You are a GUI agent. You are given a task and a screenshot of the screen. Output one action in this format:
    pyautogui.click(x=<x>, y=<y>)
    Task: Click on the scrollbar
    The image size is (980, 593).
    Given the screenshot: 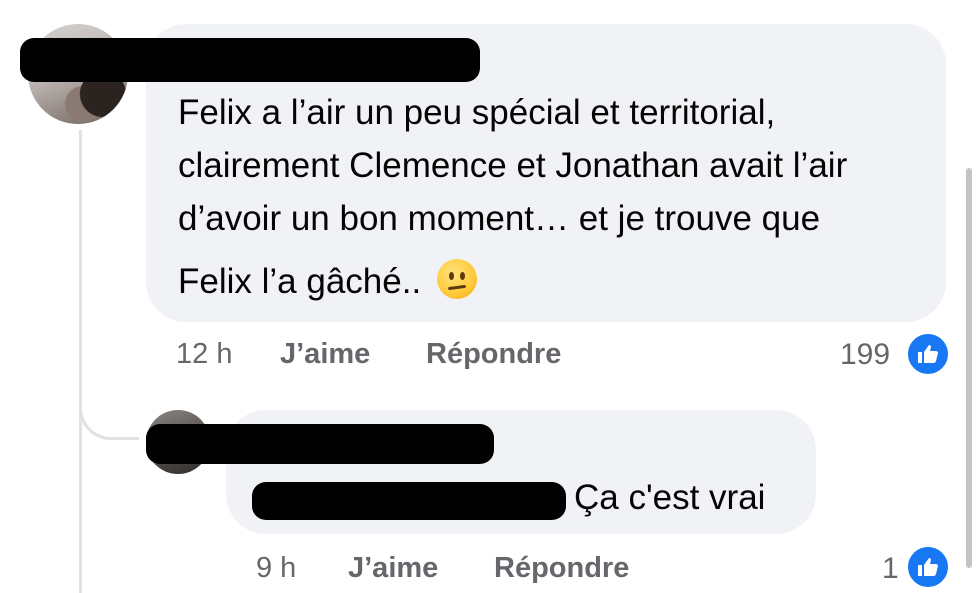 What is the action you would take?
    pyautogui.click(x=969, y=368)
    